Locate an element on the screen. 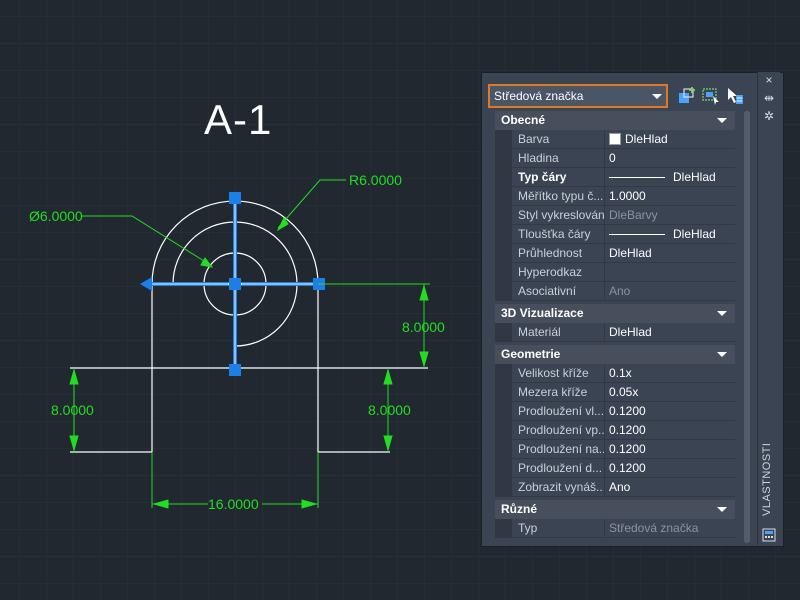  property-label: Styl vykreslování is located at coordinates (558, 215).